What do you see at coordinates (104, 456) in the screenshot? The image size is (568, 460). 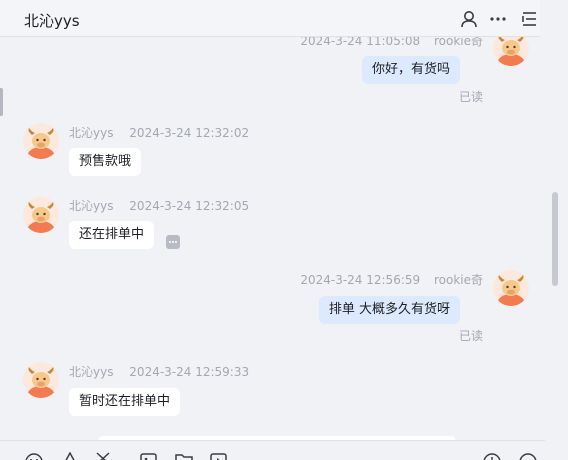 I see `scissors-icon` at bounding box center [104, 456].